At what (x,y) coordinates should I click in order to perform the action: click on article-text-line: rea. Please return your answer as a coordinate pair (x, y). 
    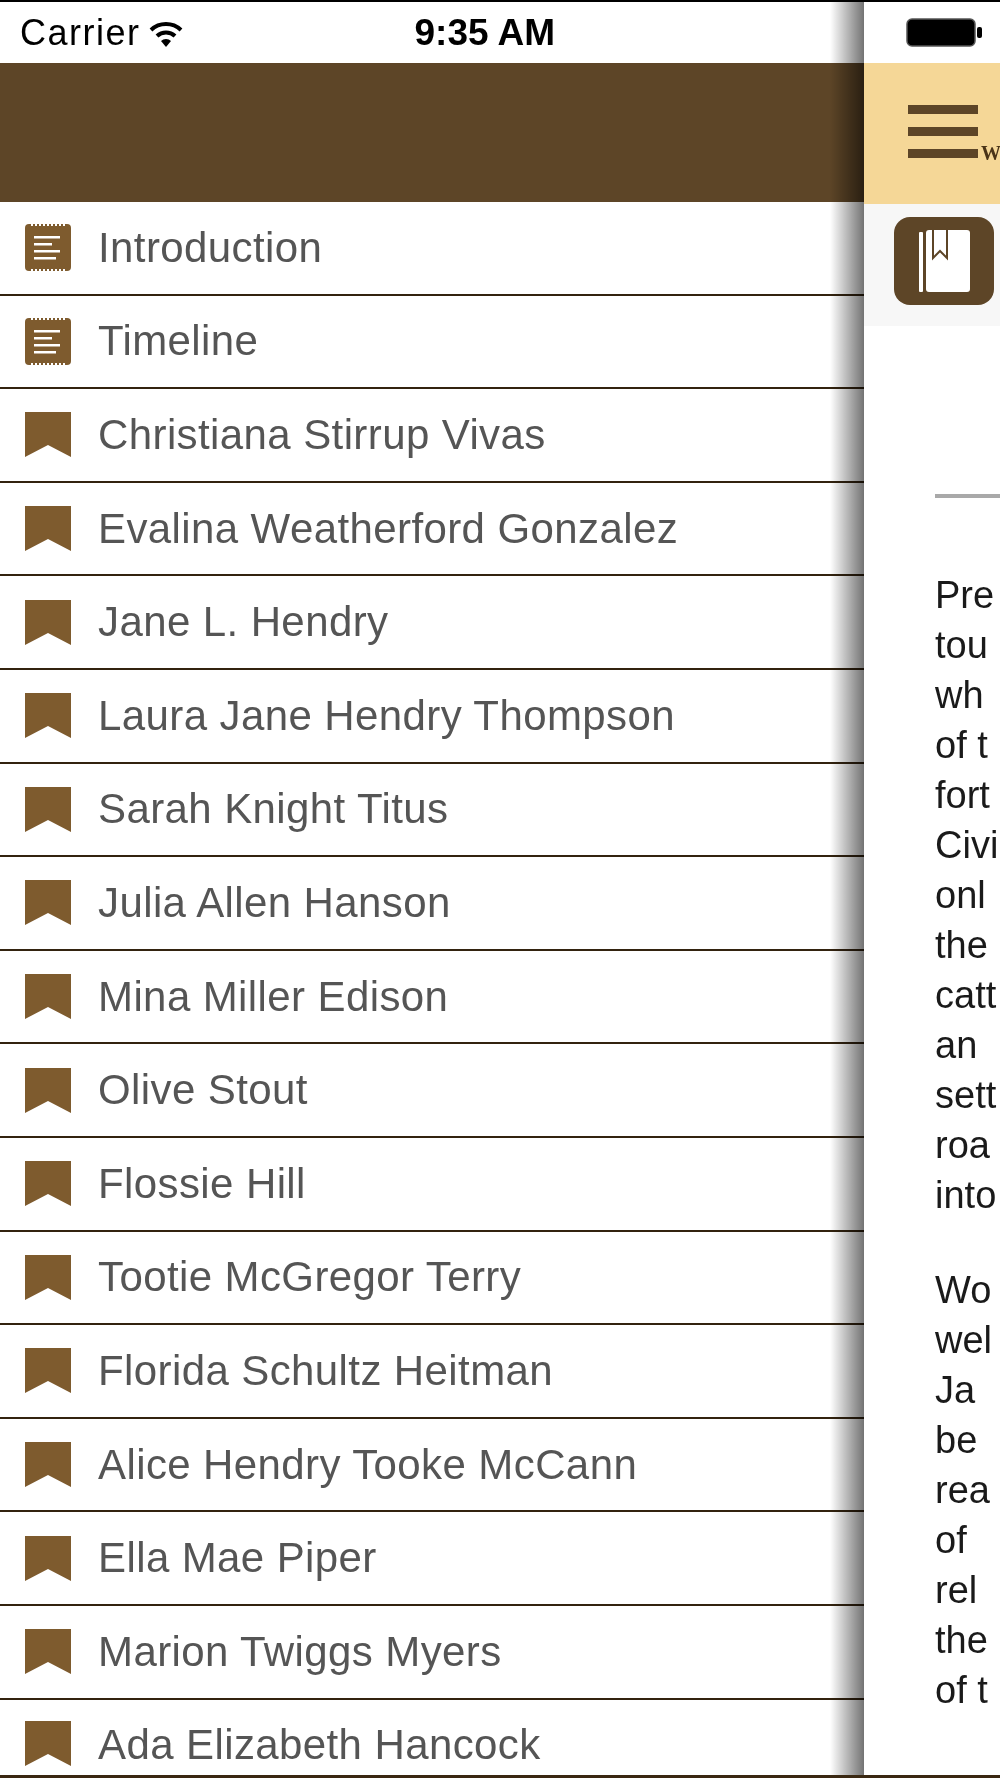
    Looking at the image, I should click on (963, 1490).